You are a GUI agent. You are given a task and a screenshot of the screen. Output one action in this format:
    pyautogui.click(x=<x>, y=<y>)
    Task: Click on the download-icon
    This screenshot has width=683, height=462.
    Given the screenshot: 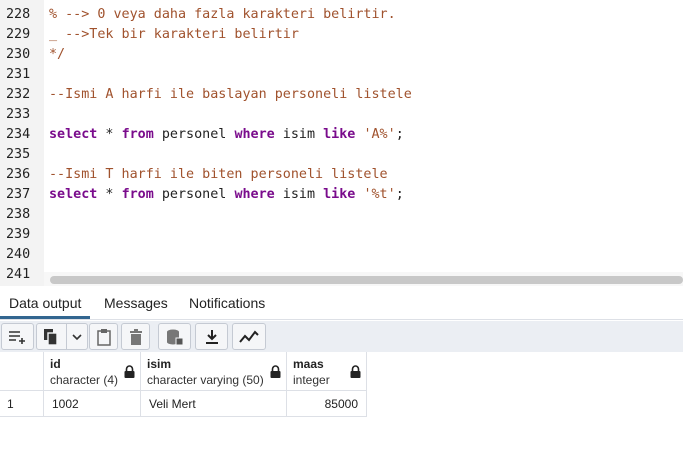 What is the action you would take?
    pyautogui.click(x=211, y=336)
    